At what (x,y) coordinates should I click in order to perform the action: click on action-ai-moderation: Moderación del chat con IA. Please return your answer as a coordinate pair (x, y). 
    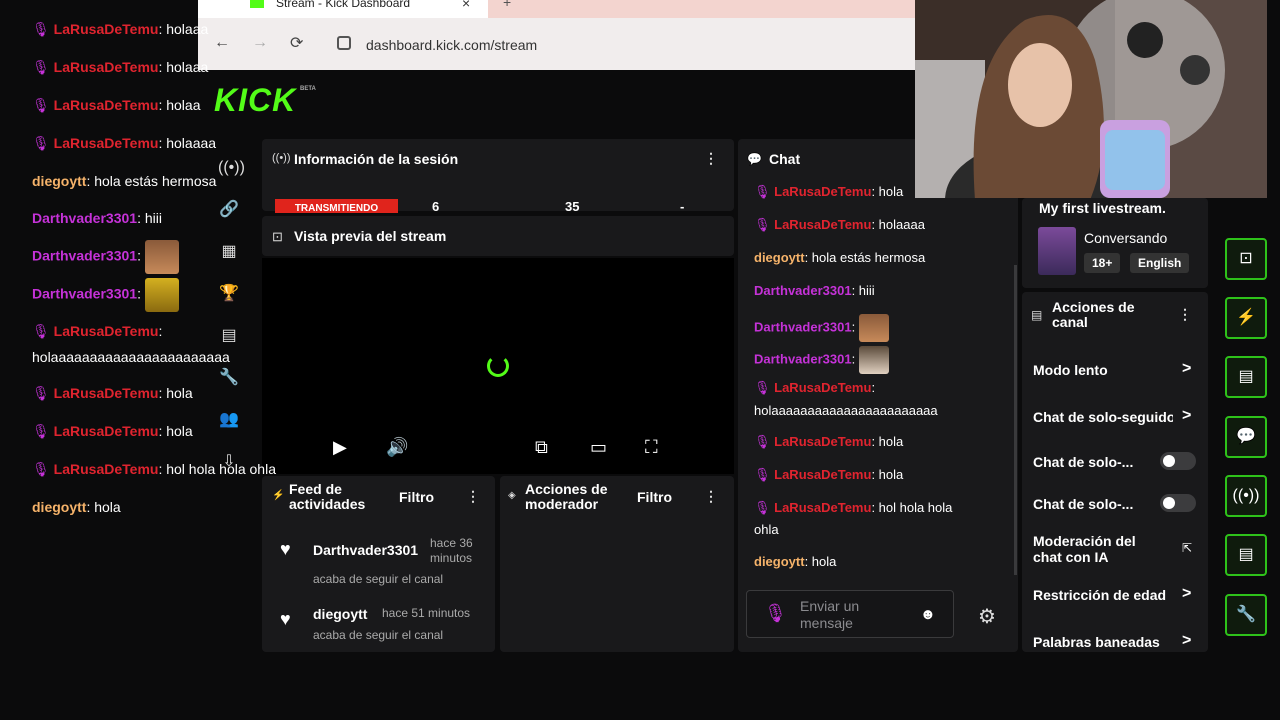
    Looking at the image, I should click on (1093, 549).